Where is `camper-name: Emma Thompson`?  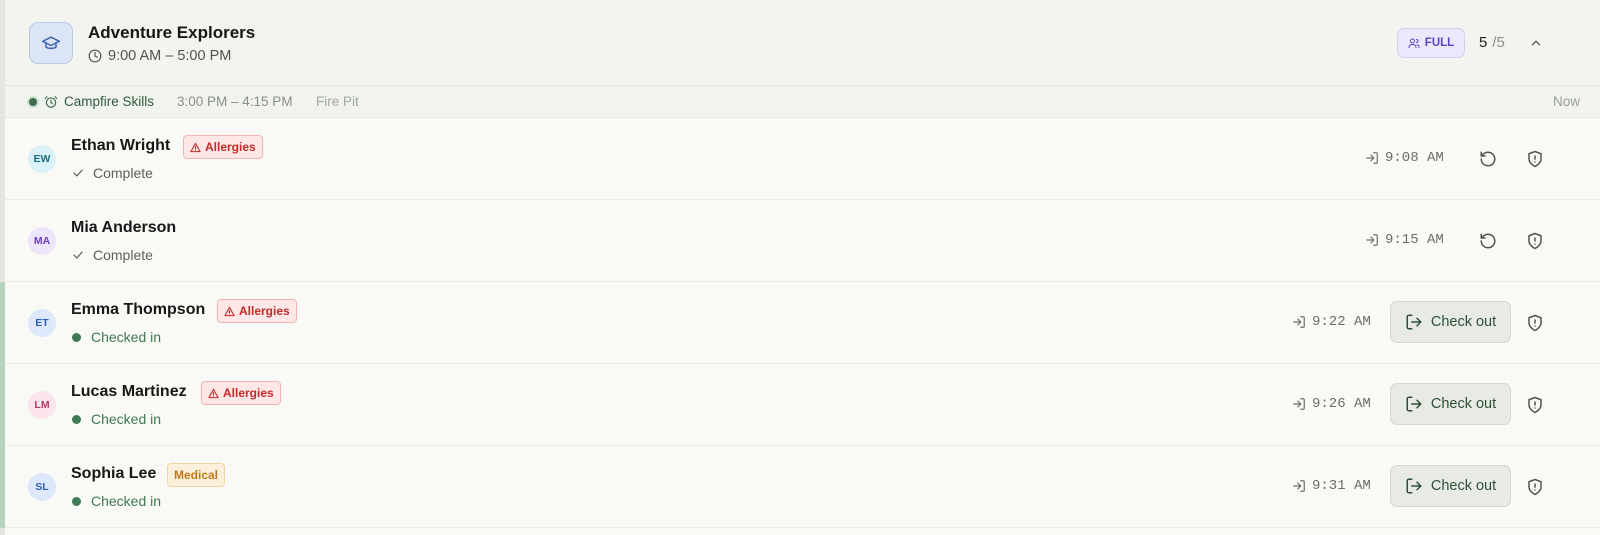
camper-name: Emma Thompson is located at coordinates (138, 309).